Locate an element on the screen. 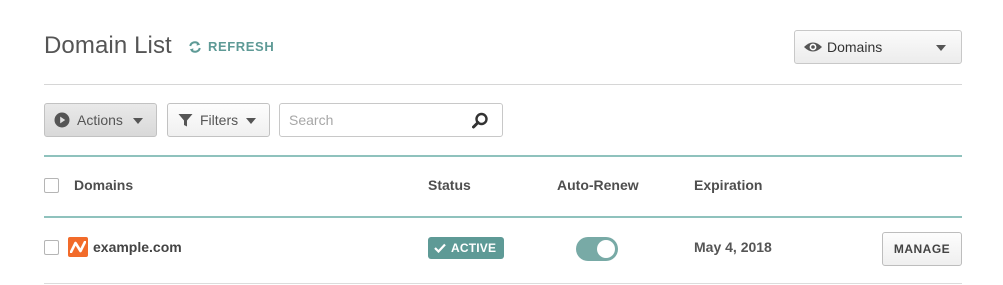 Image resolution: width=1003 pixels, height=285 pixels. domain-favicon-icon is located at coordinates (78, 247).